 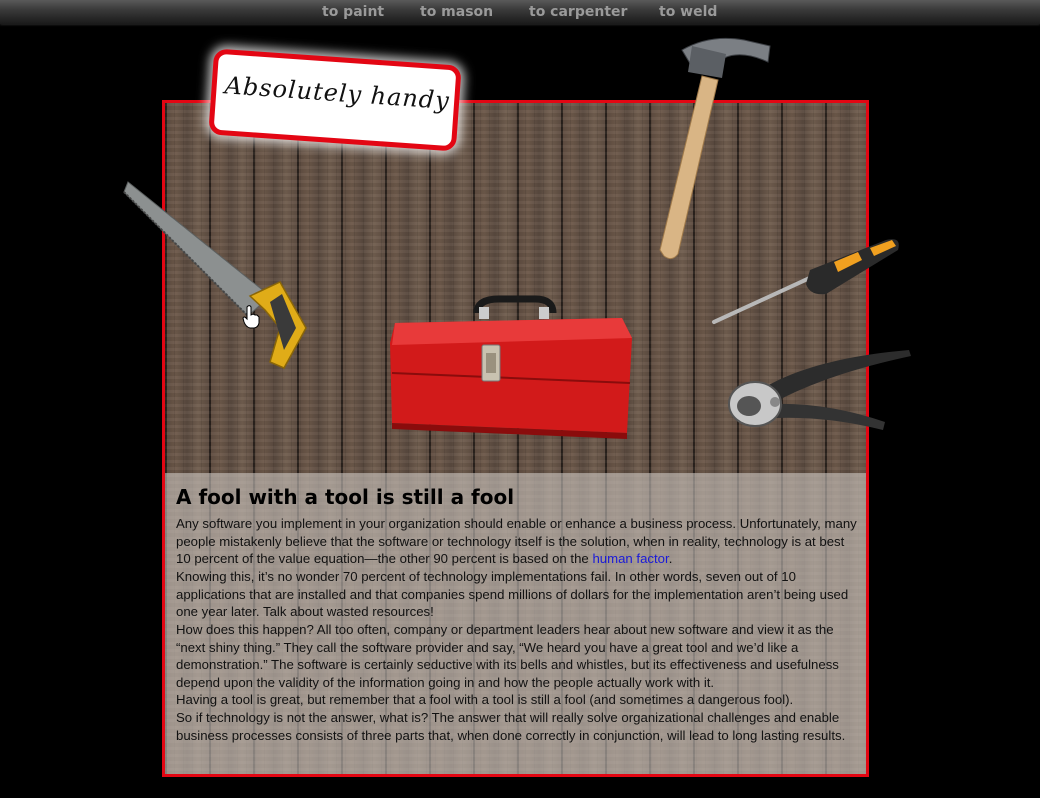 I want to click on hand-cursor-icon, so click(x=251, y=317).